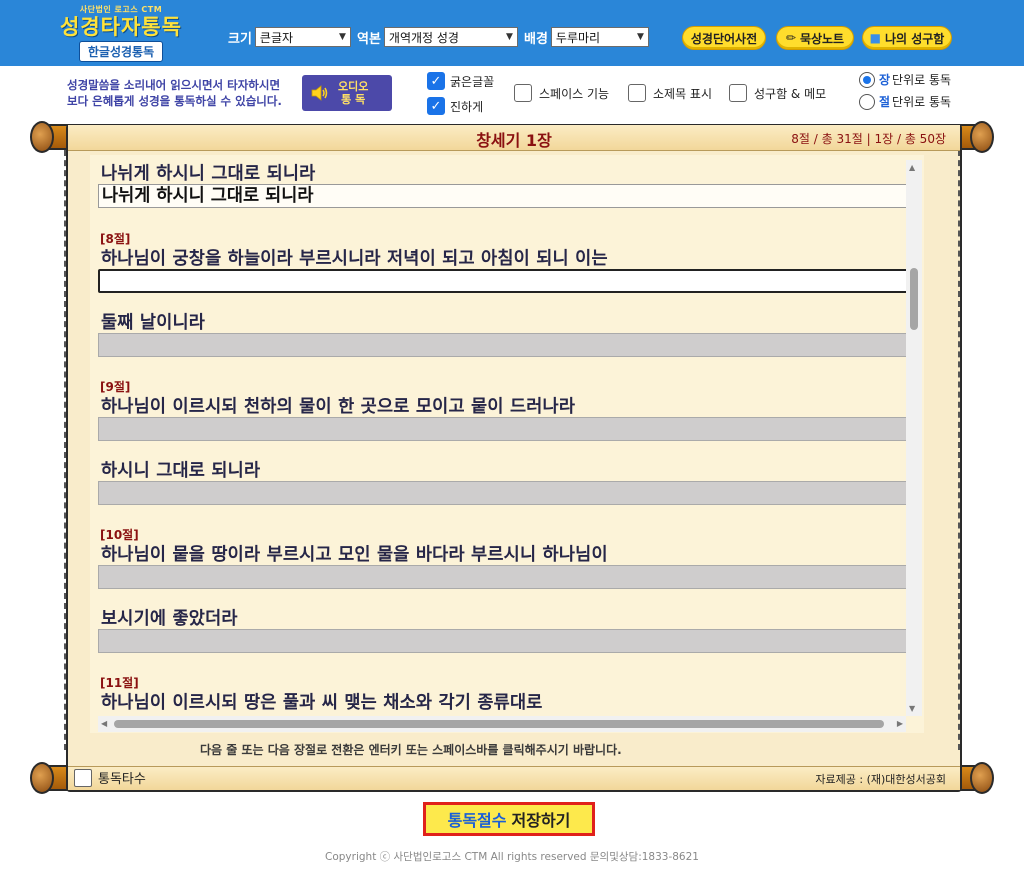  I want to click on speaker-icon, so click(319, 93).